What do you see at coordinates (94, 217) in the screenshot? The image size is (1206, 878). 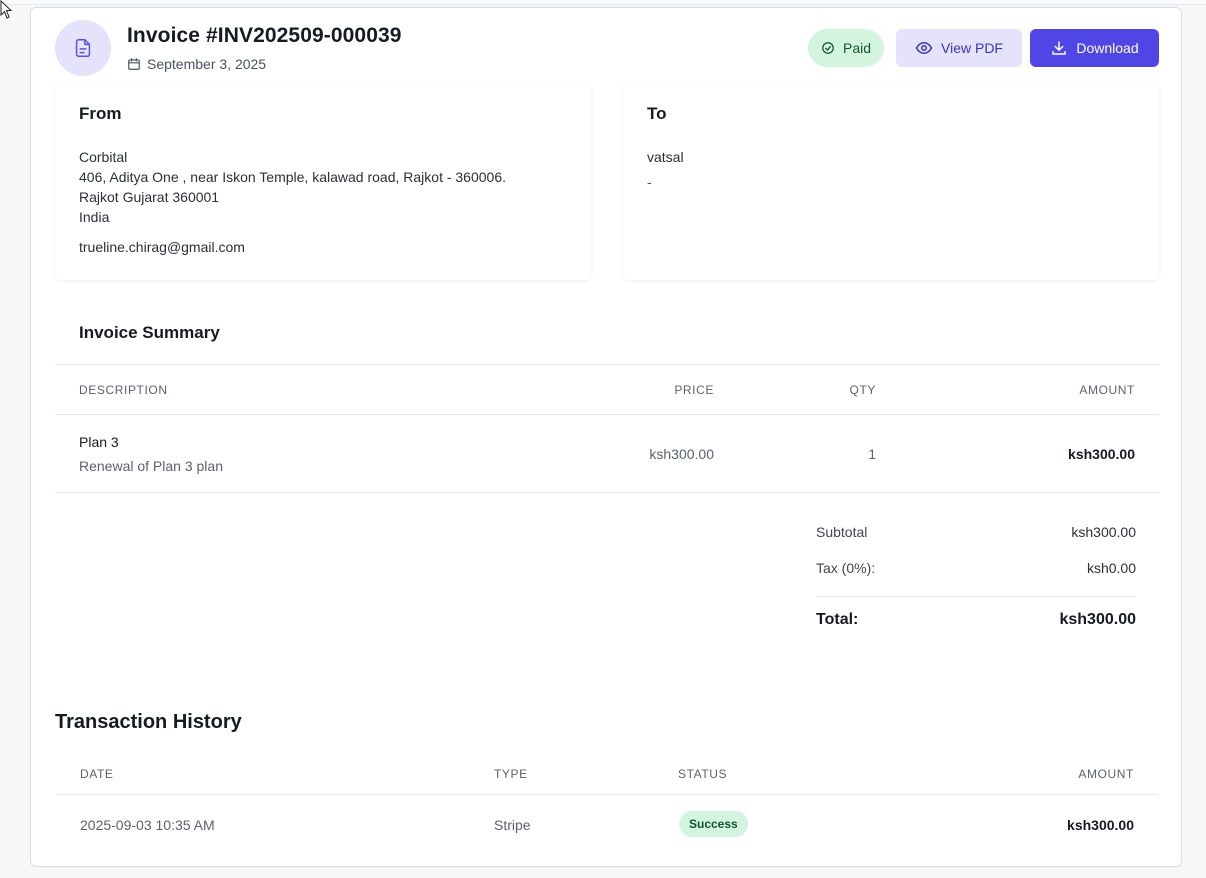 I see `from-country: India` at bounding box center [94, 217].